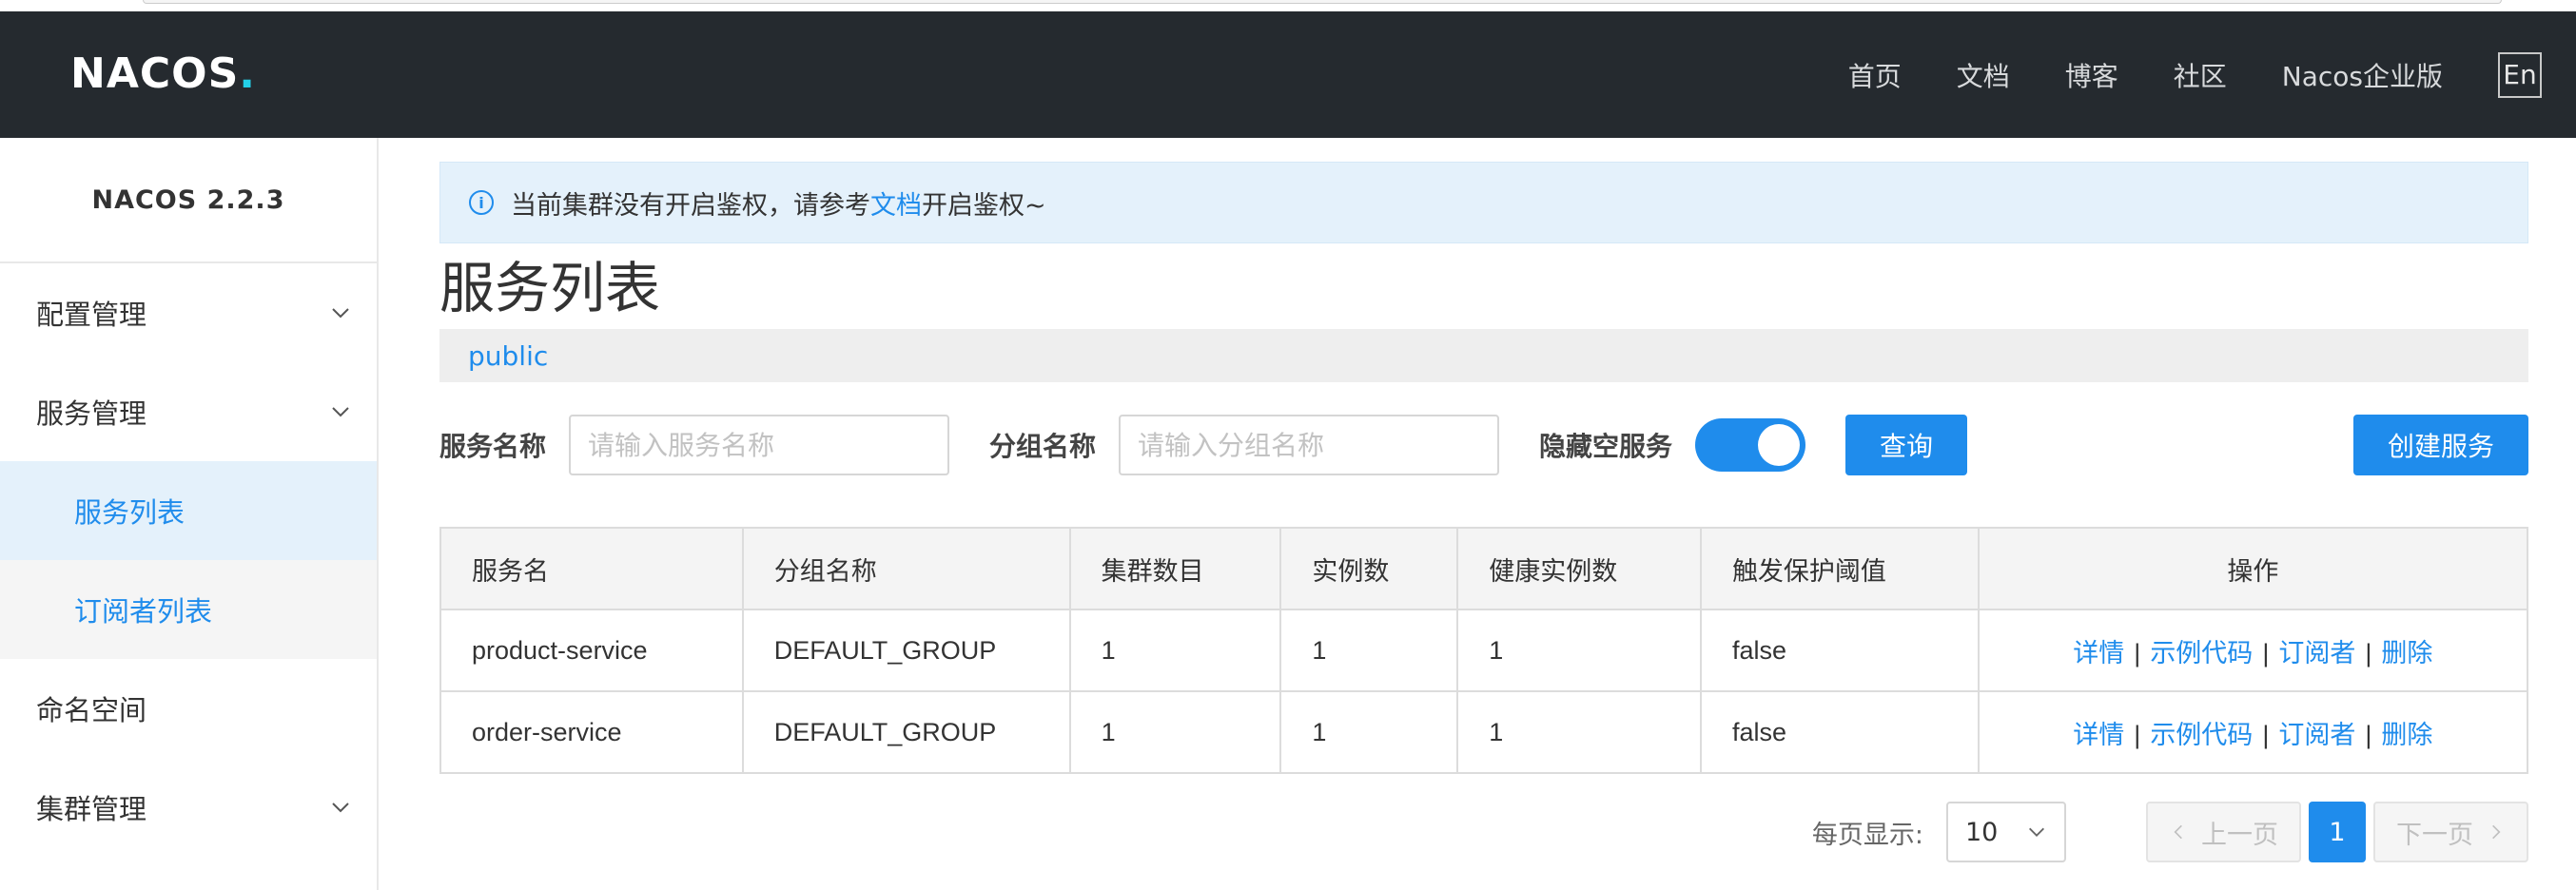 This screenshot has width=2576, height=890. I want to click on filter-bar: 服务名称 分组名称 隐藏空服务 查询 创建服务, so click(1484, 445).